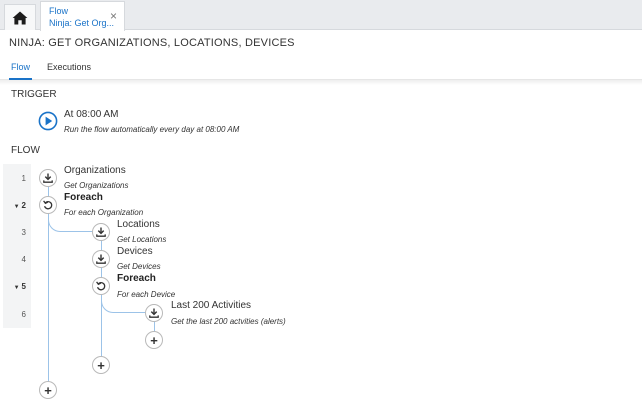  I want to click on add-step-button-inner-loop: +, so click(154, 340).